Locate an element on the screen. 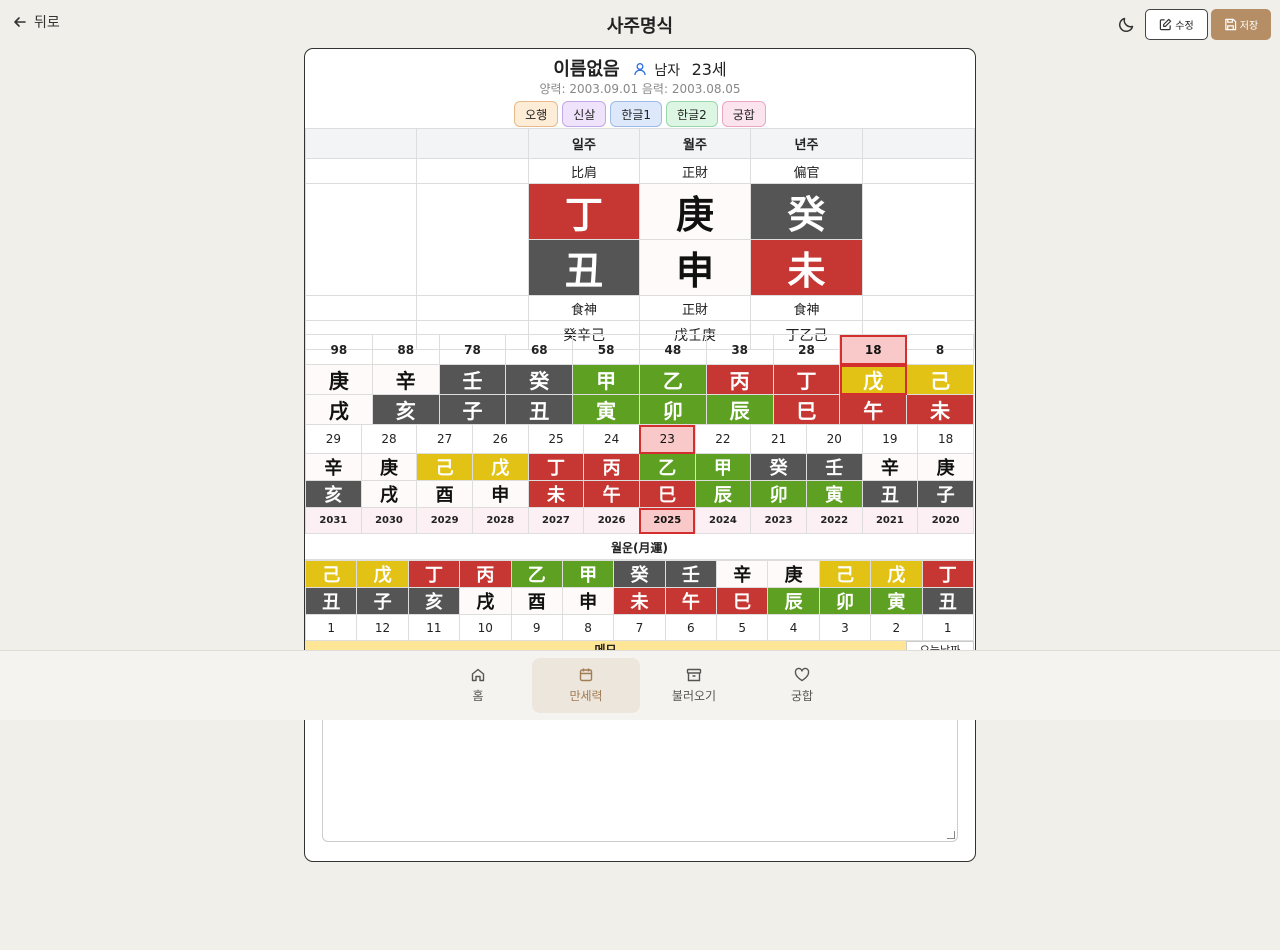  monthly-number: 10 is located at coordinates (485, 627).